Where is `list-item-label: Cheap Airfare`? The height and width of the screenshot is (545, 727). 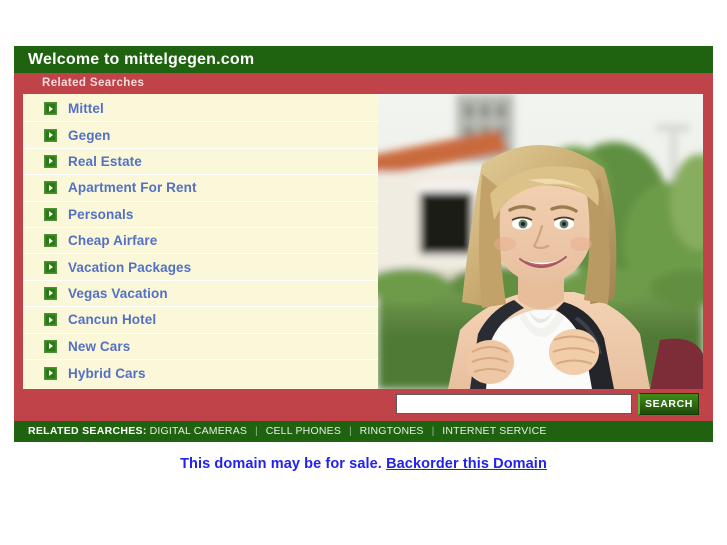 list-item-label: Cheap Airfare is located at coordinates (113, 241).